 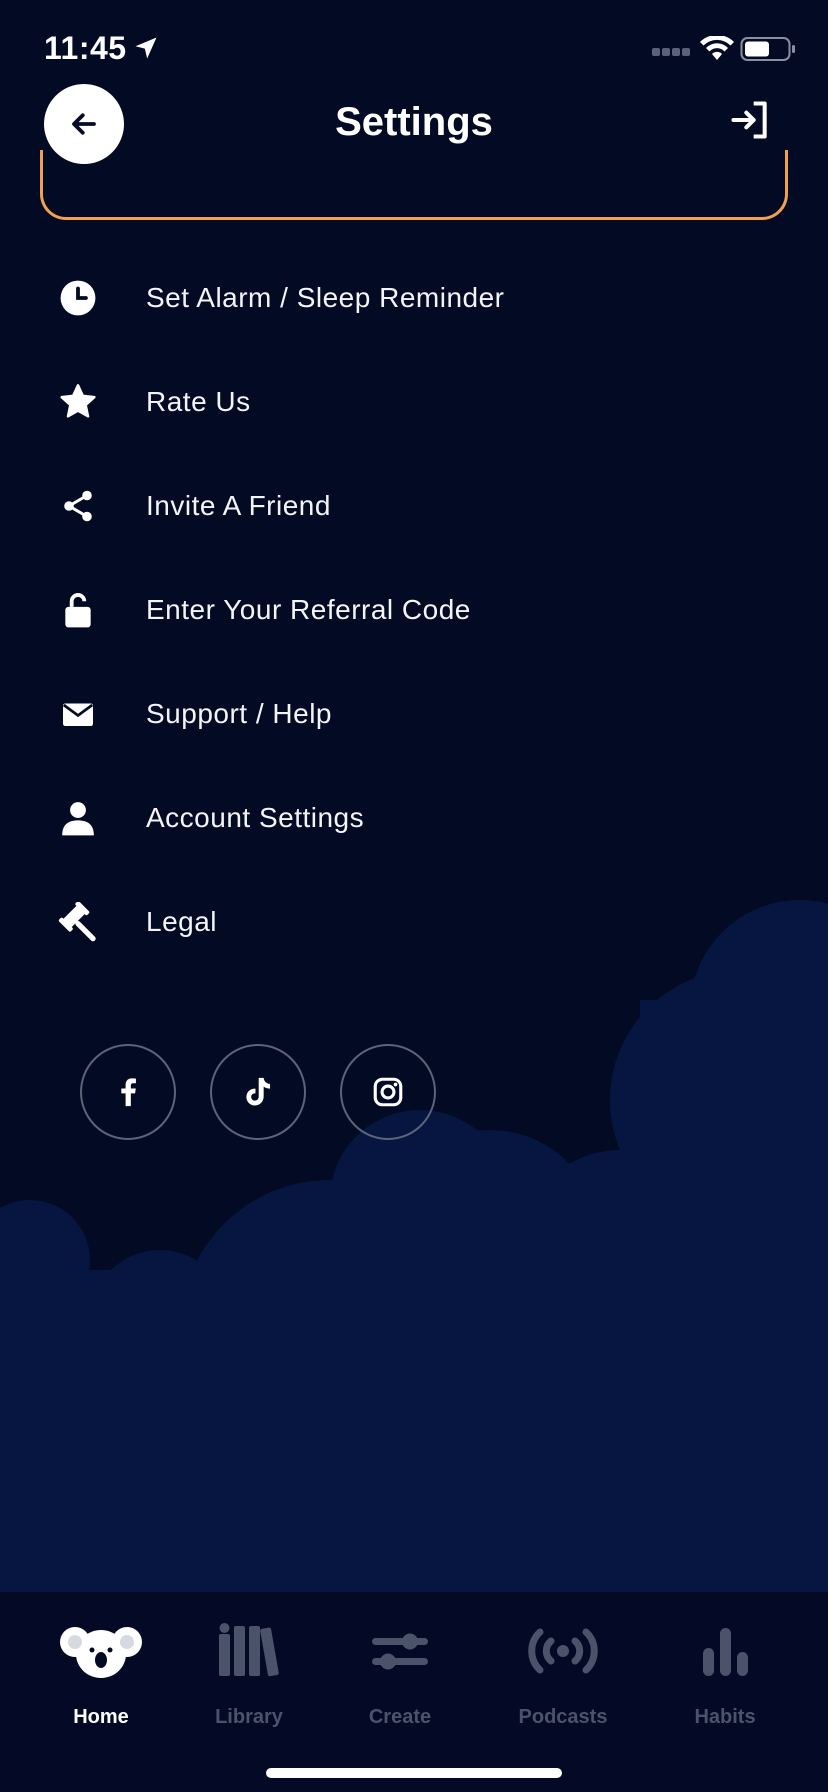 I want to click on koala-icon, so click(x=101, y=1652).